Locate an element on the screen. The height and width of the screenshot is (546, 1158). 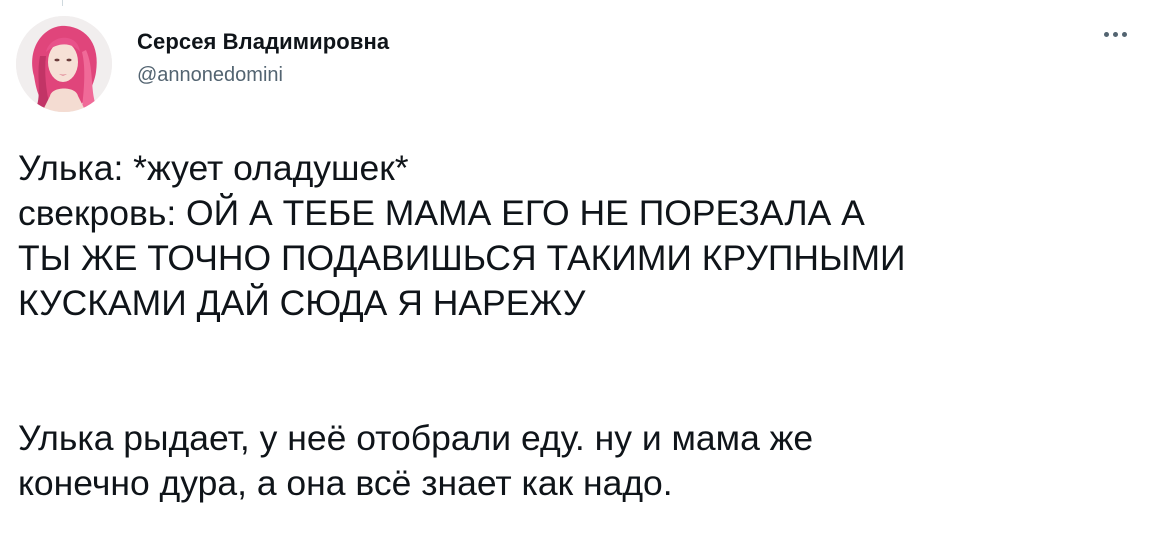
more-horizontal-icon is located at coordinates (1116, 34).